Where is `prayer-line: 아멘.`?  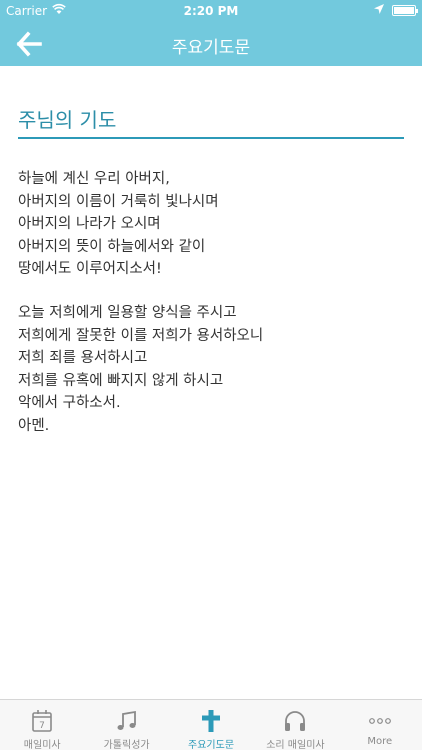 prayer-line: 아멘. is located at coordinates (34, 425).